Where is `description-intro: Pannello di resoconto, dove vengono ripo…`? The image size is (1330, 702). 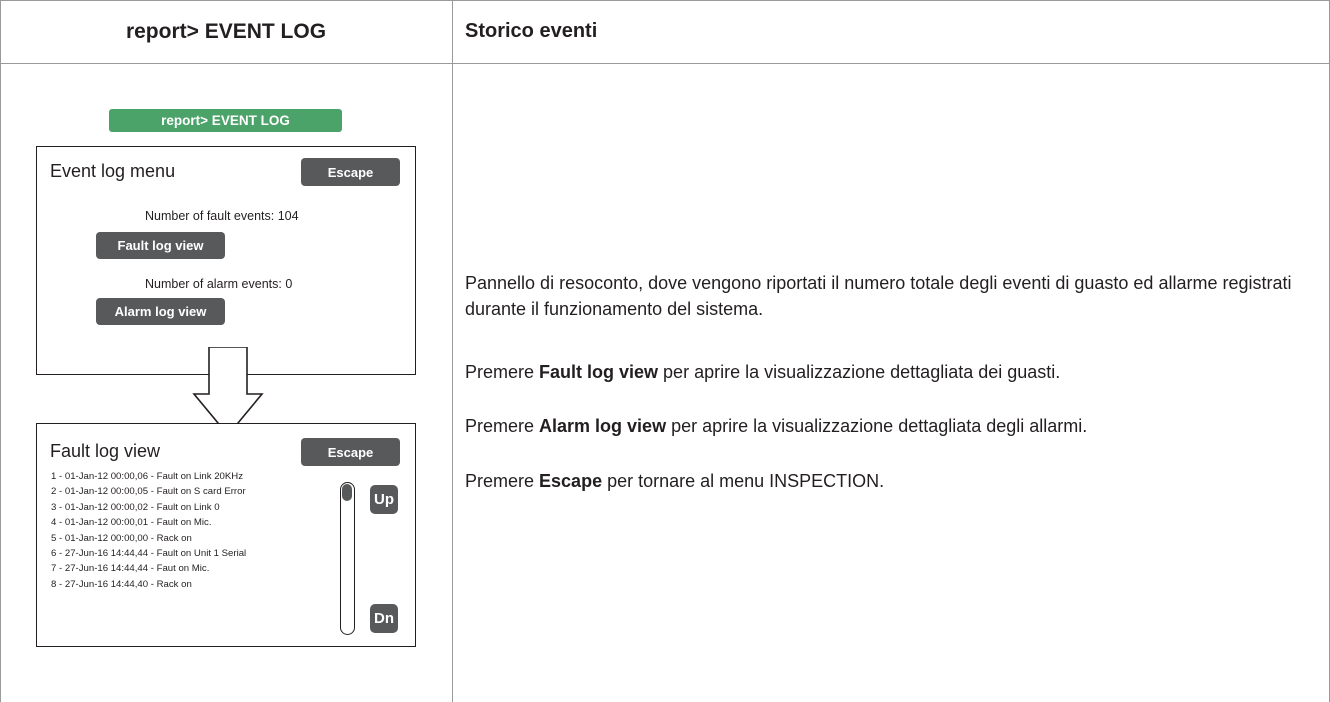
description-intro: Pannello di resoconto, dove vengono ripo… is located at coordinates (878, 296).